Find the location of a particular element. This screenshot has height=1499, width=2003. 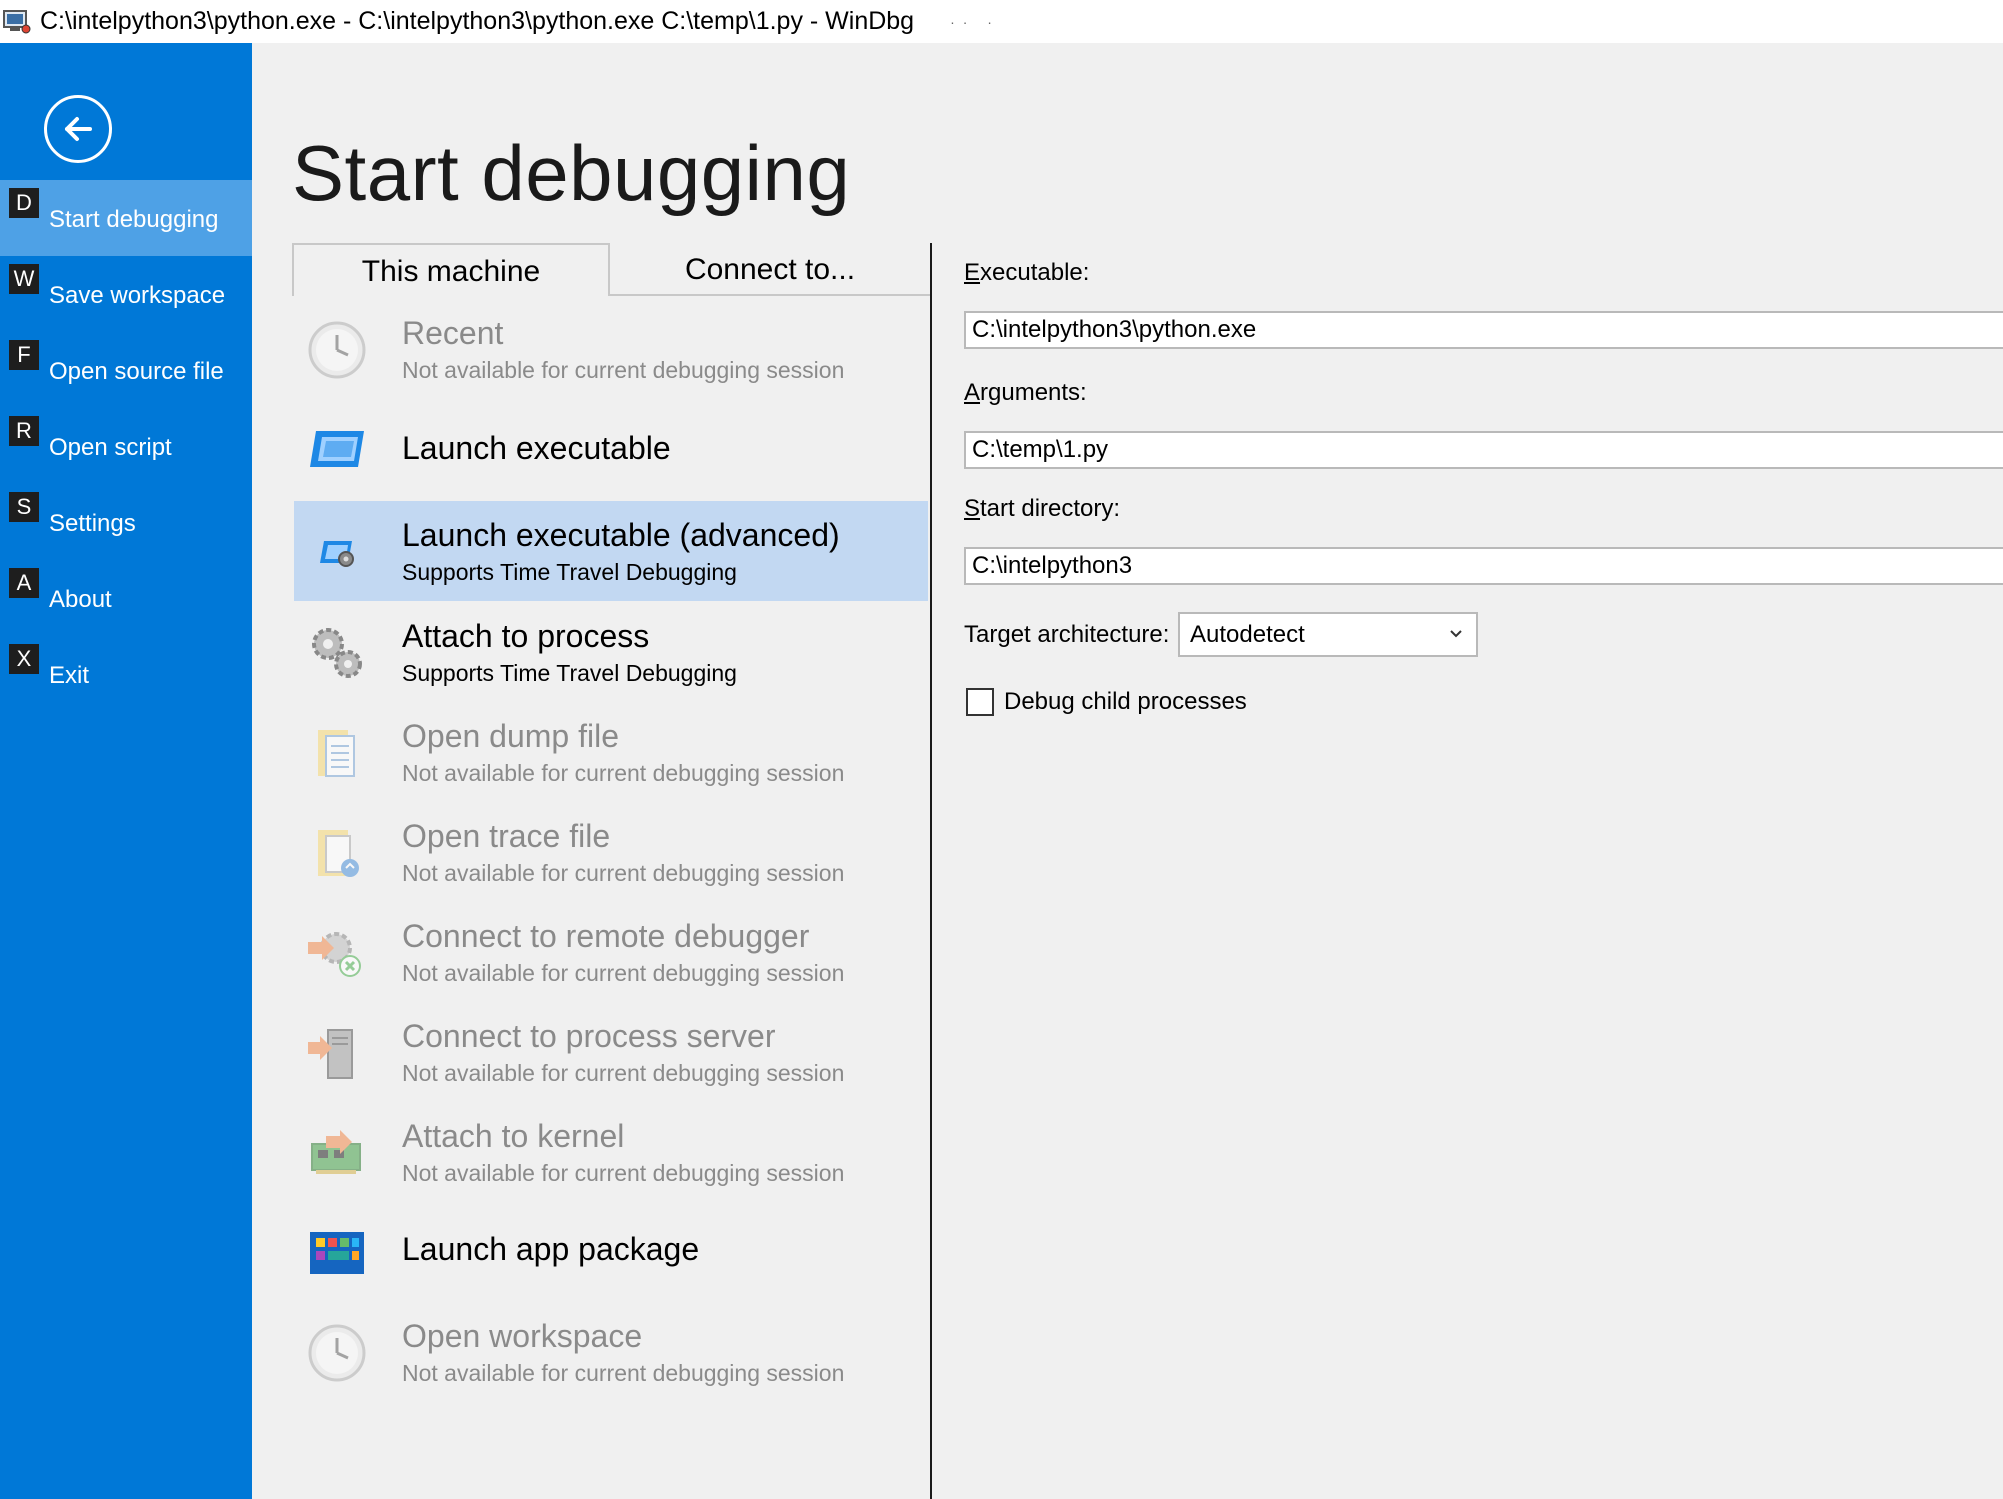

sidebar-item-label: About is located at coordinates (80, 599).